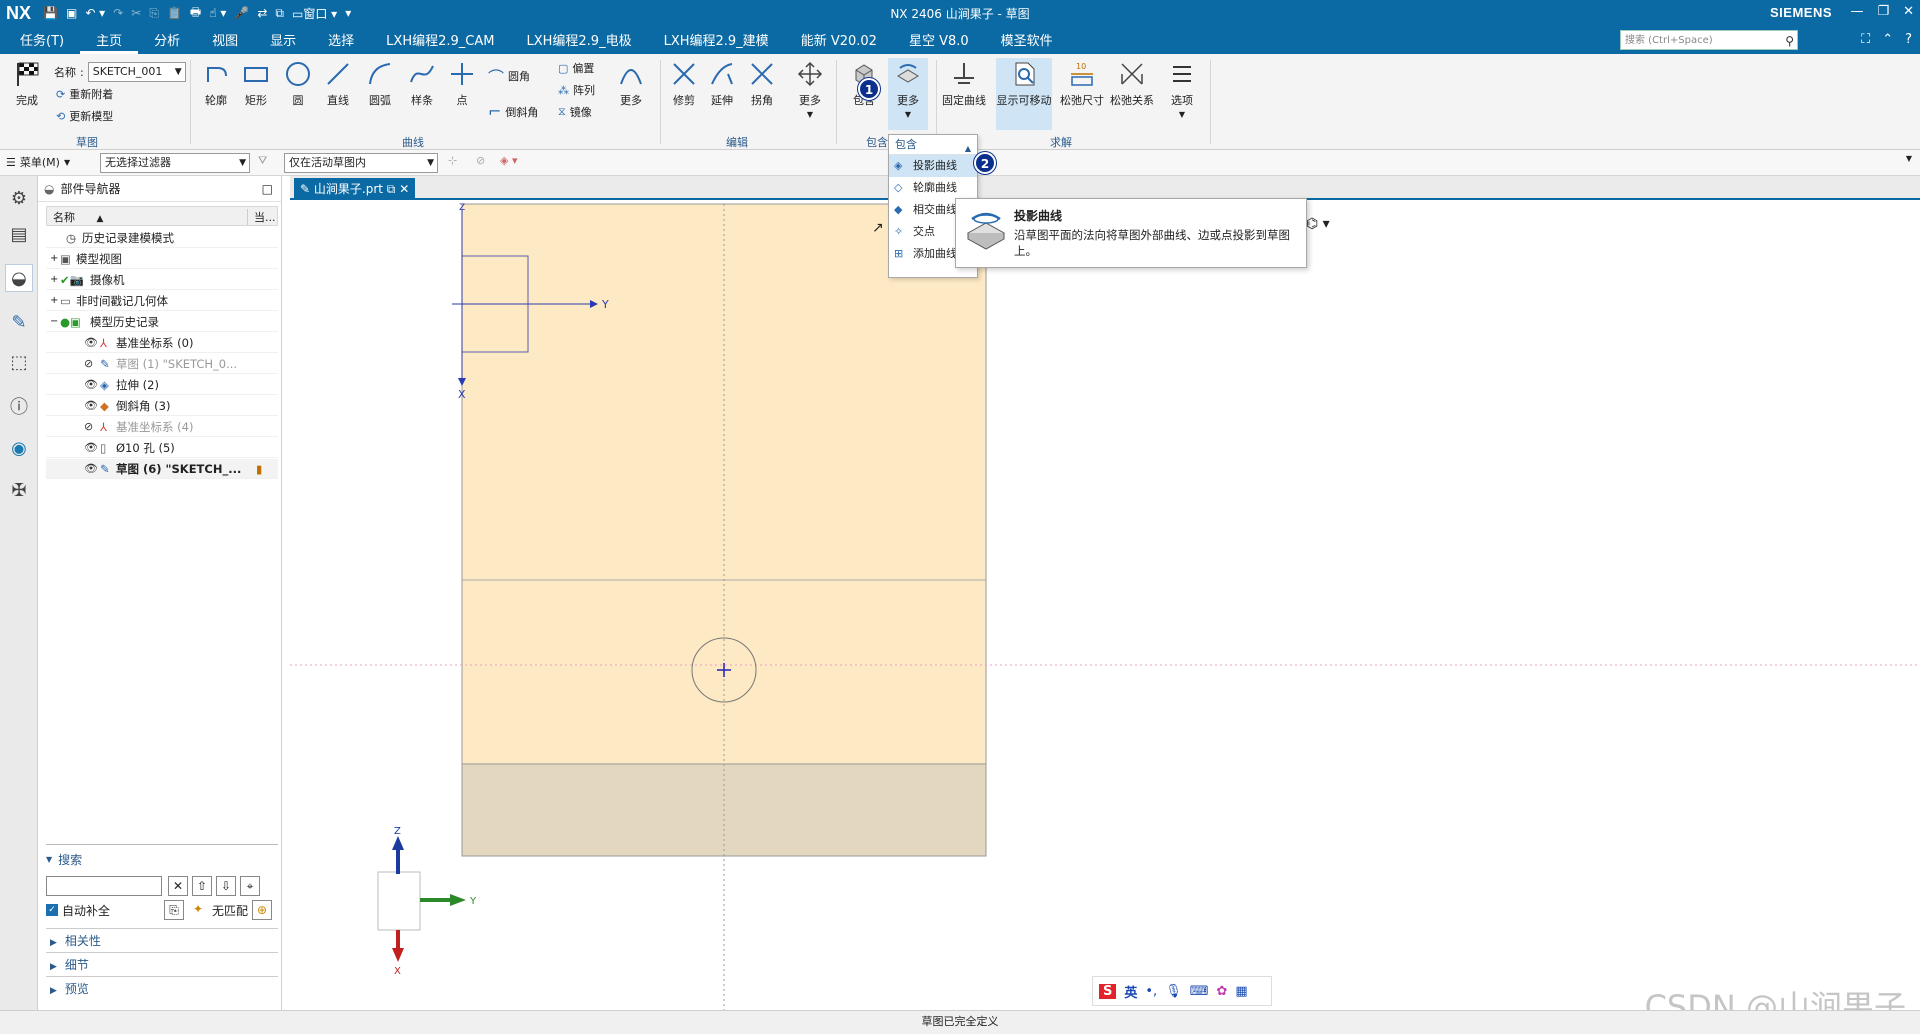 This screenshot has width=1920, height=1034. Describe the element at coordinates (95, 13) in the screenshot. I see `undo-icon: ↶ ▾` at that location.